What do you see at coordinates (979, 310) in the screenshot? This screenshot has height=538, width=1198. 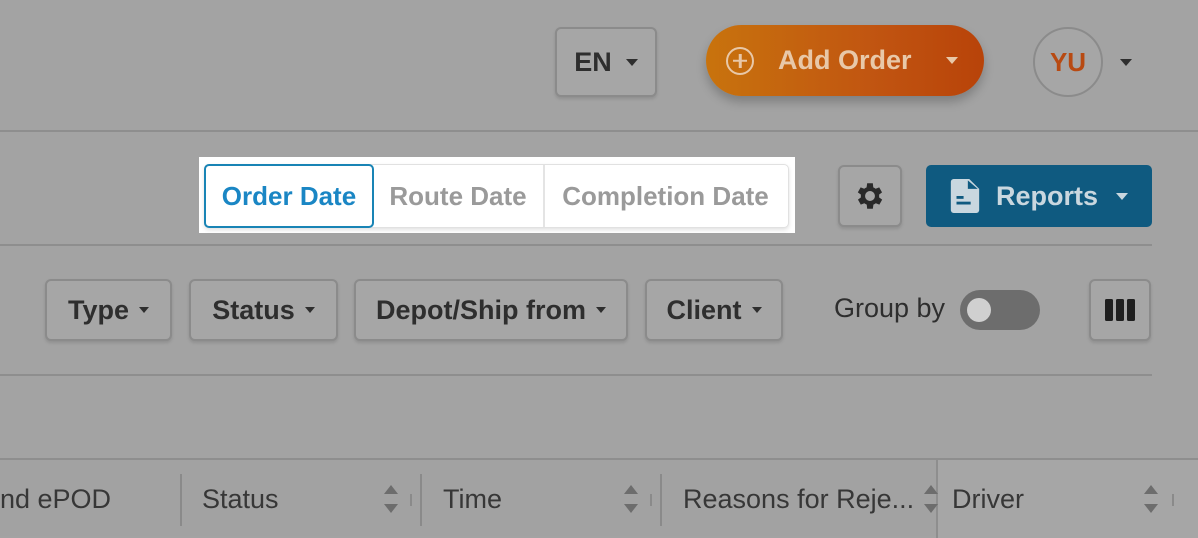 I see `toggle-knob` at bounding box center [979, 310].